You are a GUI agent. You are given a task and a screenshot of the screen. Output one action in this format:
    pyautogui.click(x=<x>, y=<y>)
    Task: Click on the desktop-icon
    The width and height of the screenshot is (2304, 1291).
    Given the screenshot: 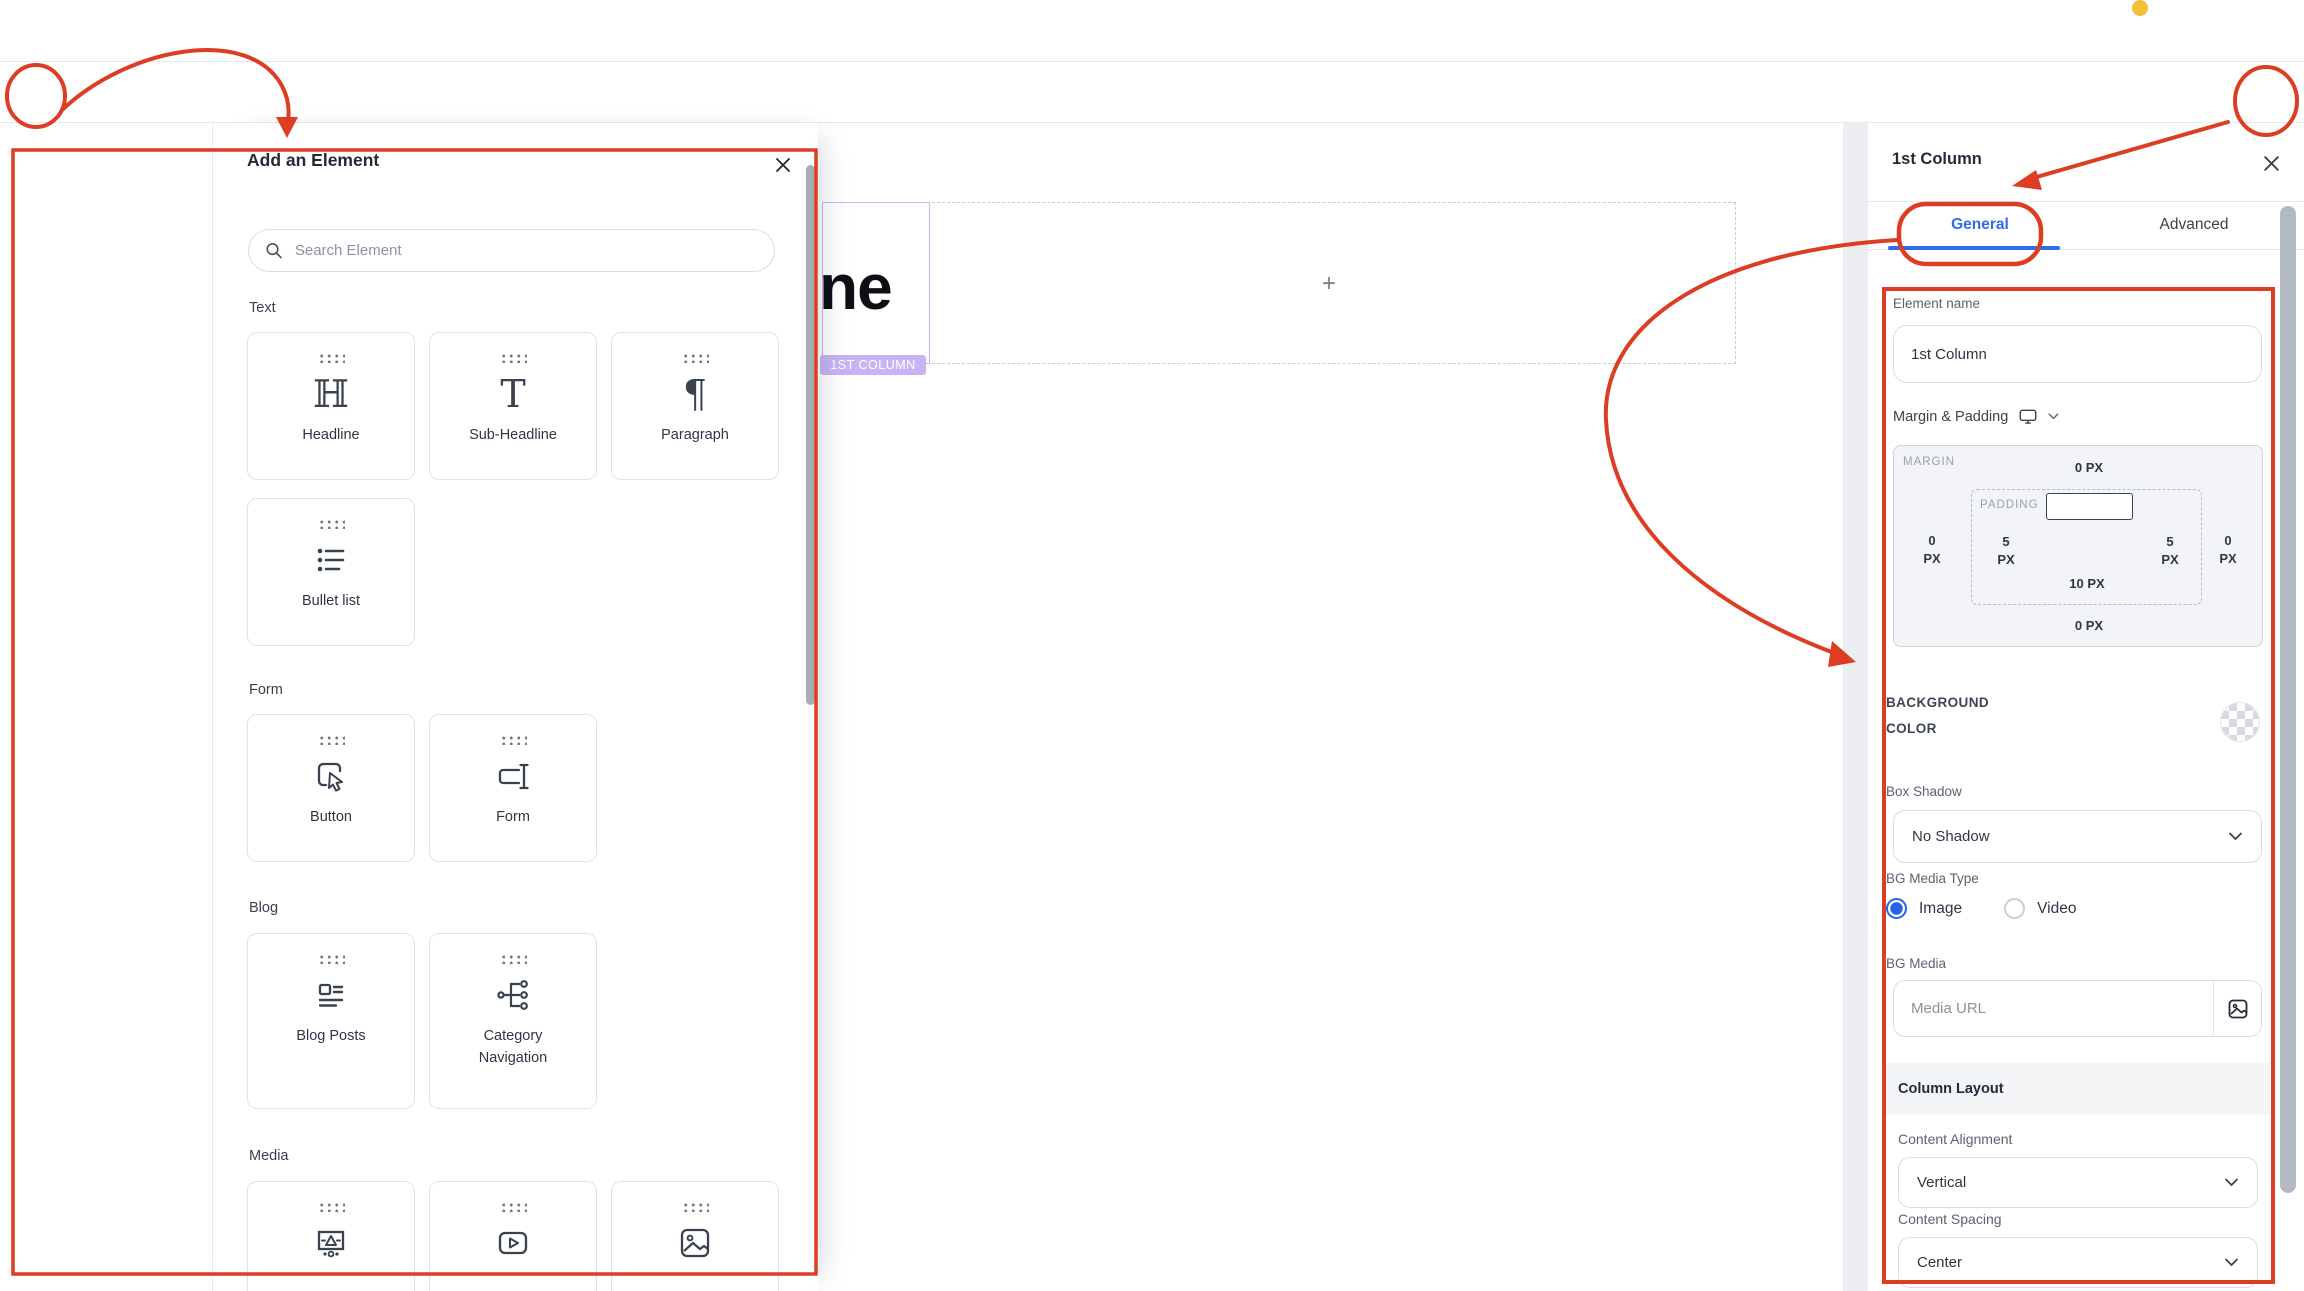 What is the action you would take?
    pyautogui.click(x=2028, y=416)
    